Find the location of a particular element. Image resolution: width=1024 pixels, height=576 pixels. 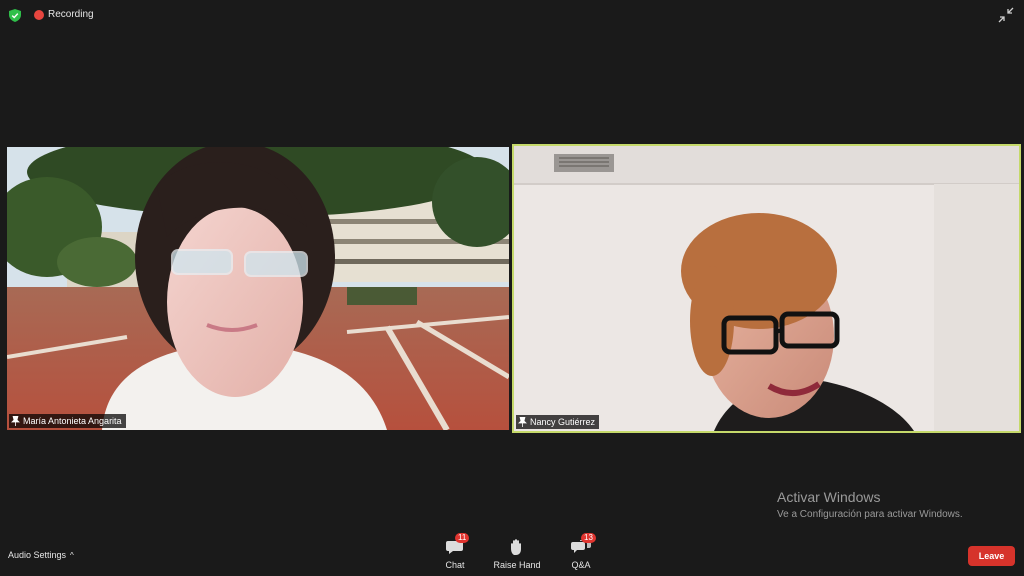

chat-button: 11 Chat is located at coordinates (455, 551).